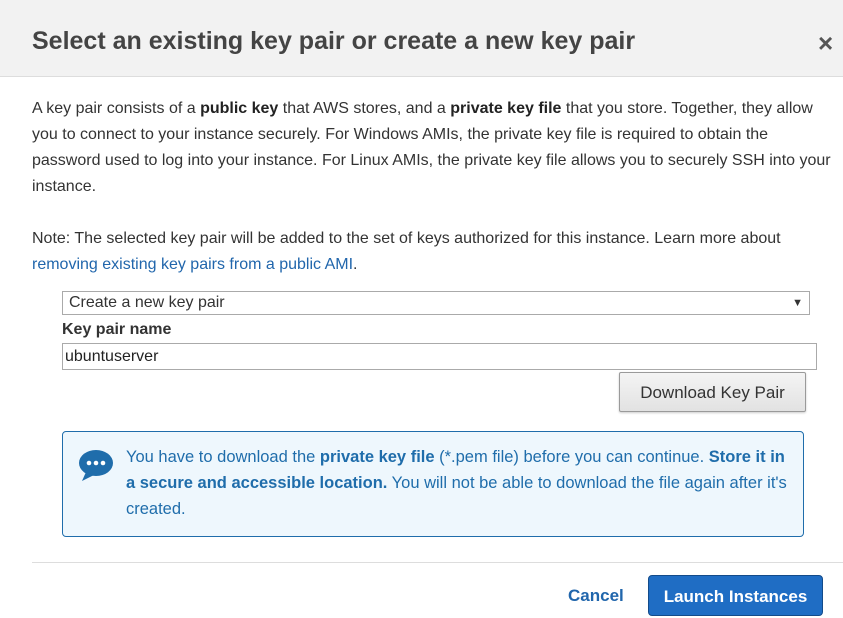  I want to click on close-icon: ×, so click(830, 43).